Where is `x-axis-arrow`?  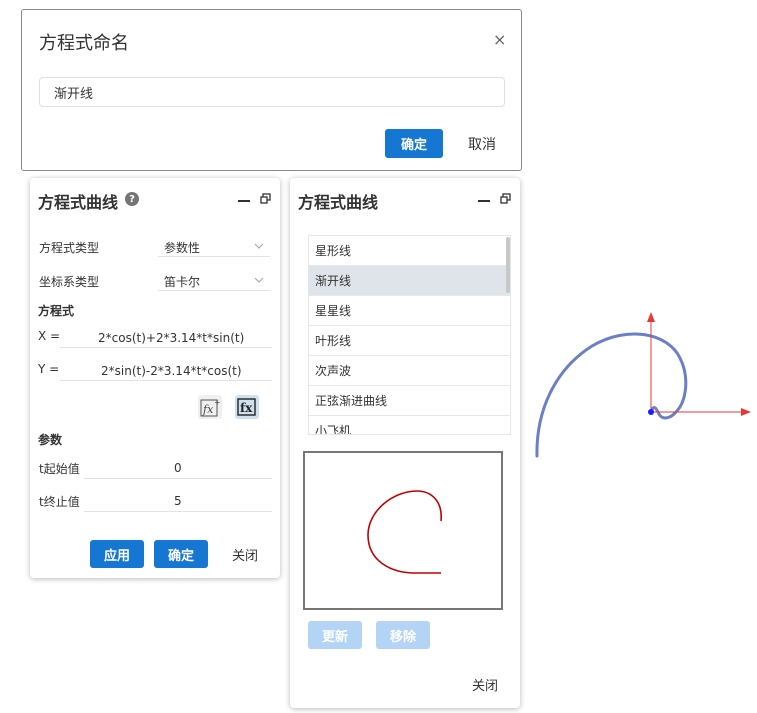 x-axis-arrow is located at coordinates (746, 412).